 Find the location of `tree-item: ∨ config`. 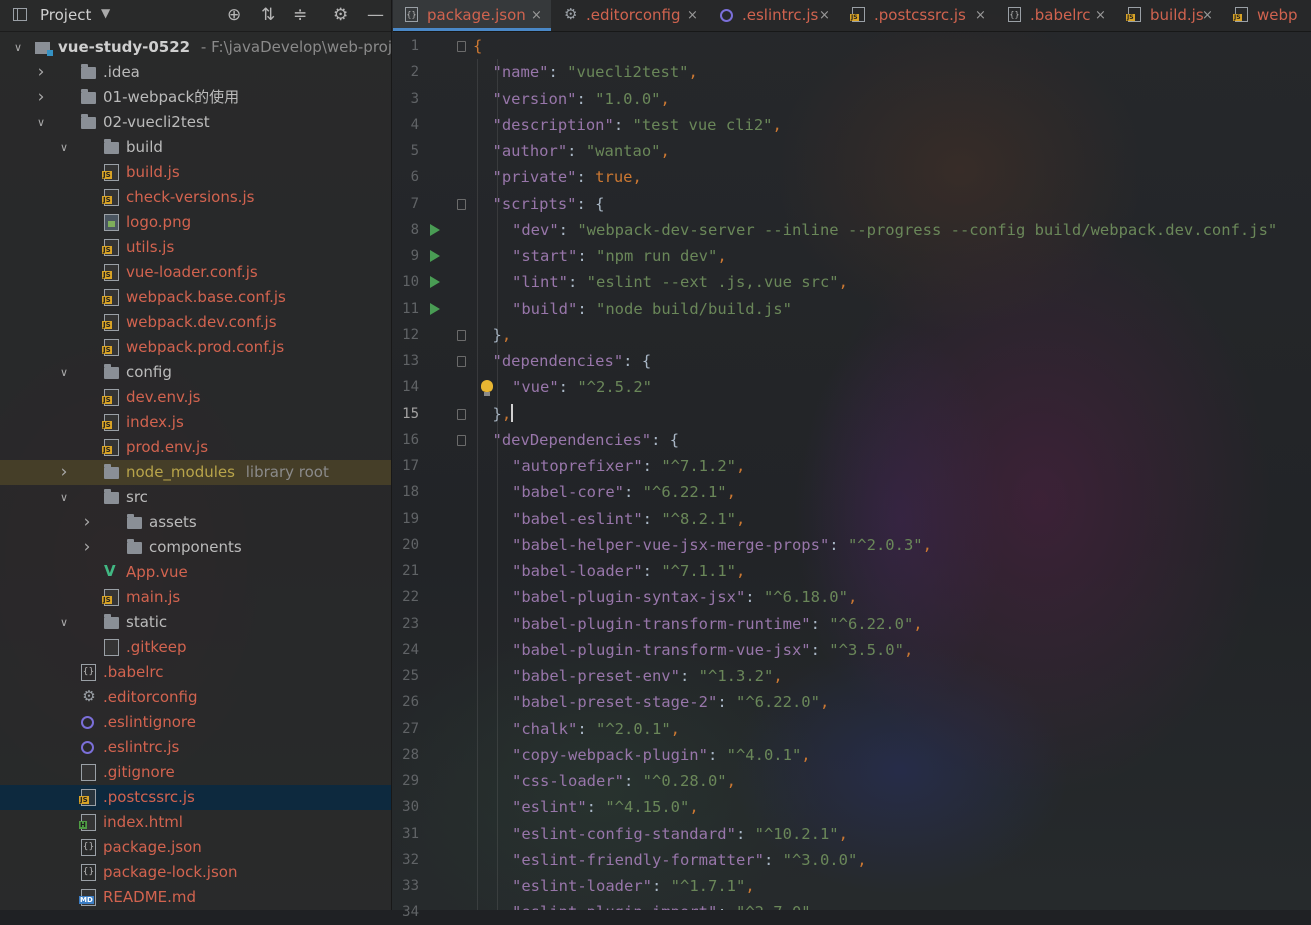

tree-item: ∨ config is located at coordinates (195, 372).